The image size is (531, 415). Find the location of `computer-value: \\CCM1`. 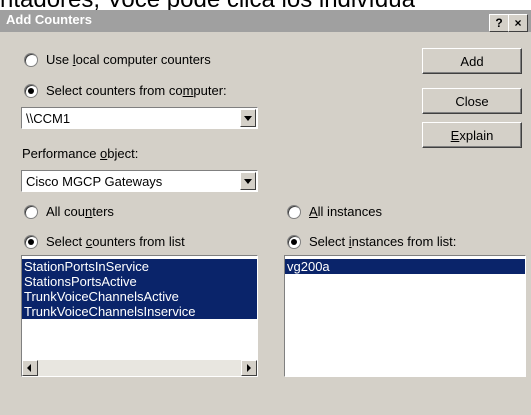

computer-value: \\CCM1 is located at coordinates (48, 118).